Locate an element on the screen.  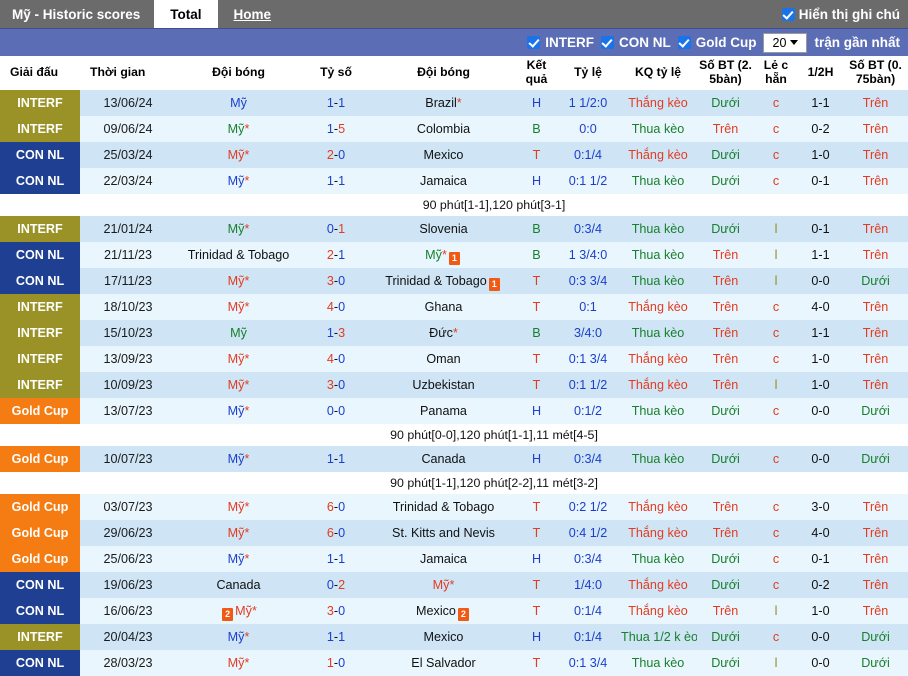
away-team: Mexico 2 is located at coordinates (443, 611).